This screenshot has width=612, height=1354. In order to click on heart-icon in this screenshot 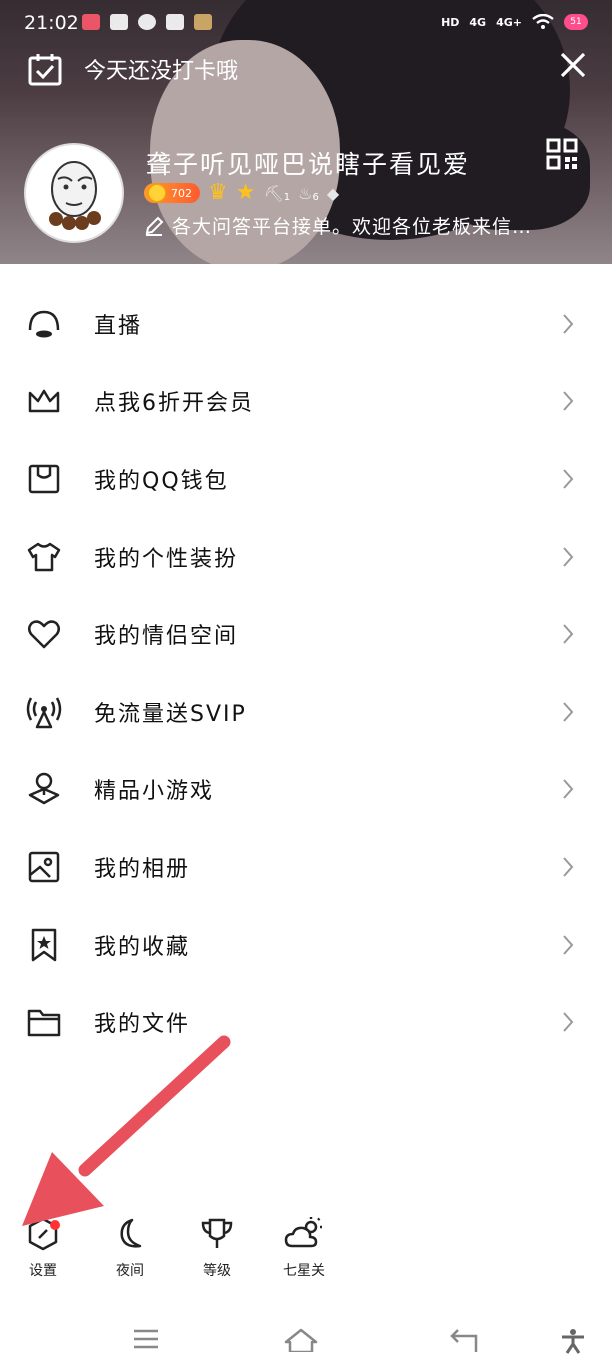, I will do `click(44, 634)`.